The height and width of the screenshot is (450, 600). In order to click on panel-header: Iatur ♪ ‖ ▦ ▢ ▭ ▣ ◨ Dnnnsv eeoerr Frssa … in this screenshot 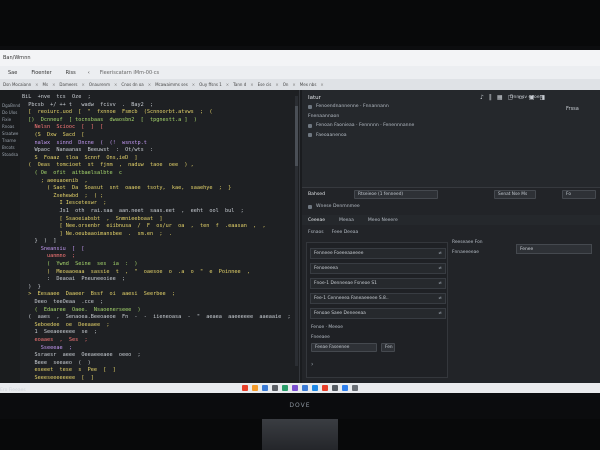, I will do `click(451, 139)`.